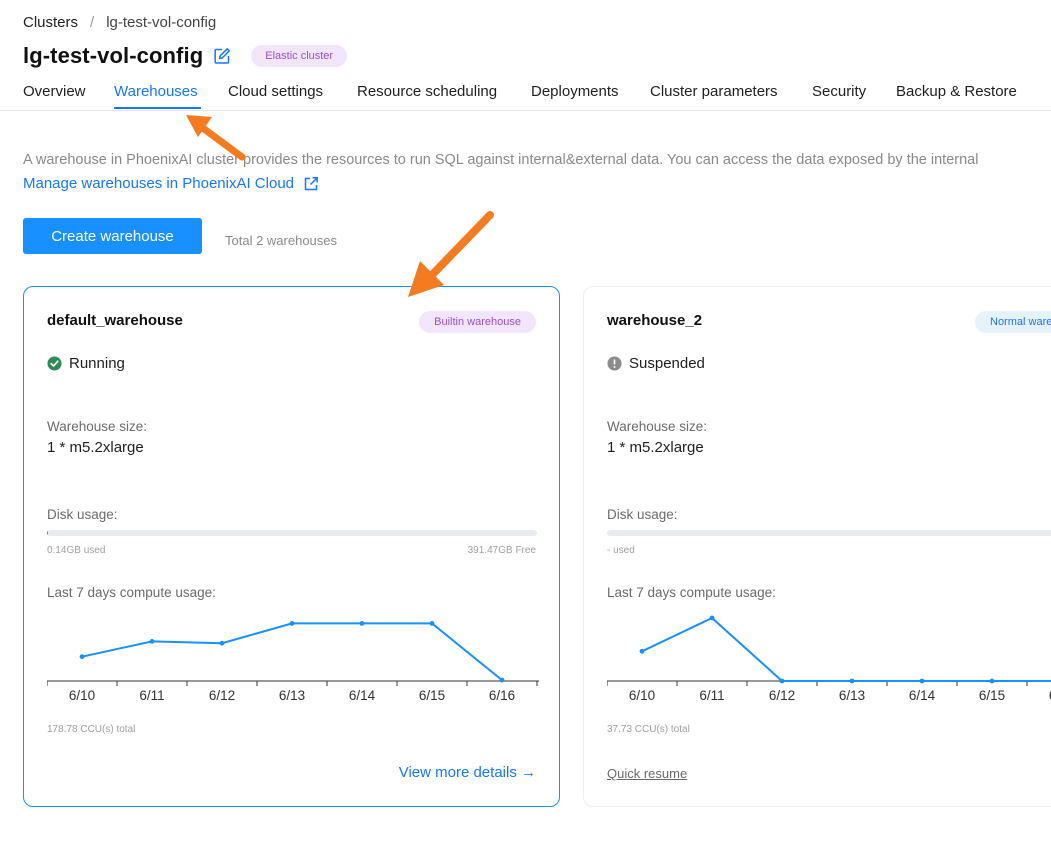 This screenshot has height=851, width=1051. What do you see at coordinates (667, 363) in the screenshot?
I see `status-text: Suspended` at bounding box center [667, 363].